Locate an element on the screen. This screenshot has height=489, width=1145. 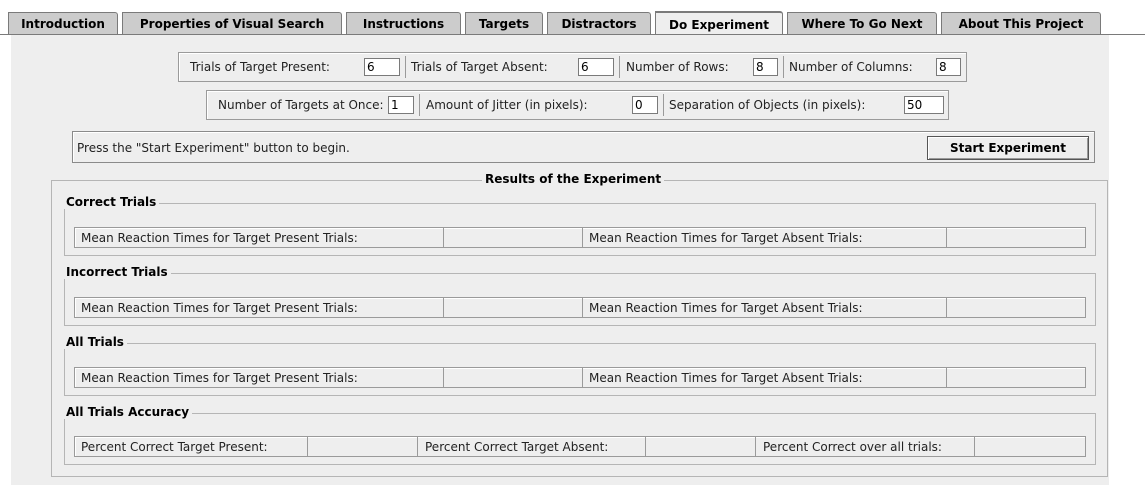
columns-input is located at coordinates (948, 67).